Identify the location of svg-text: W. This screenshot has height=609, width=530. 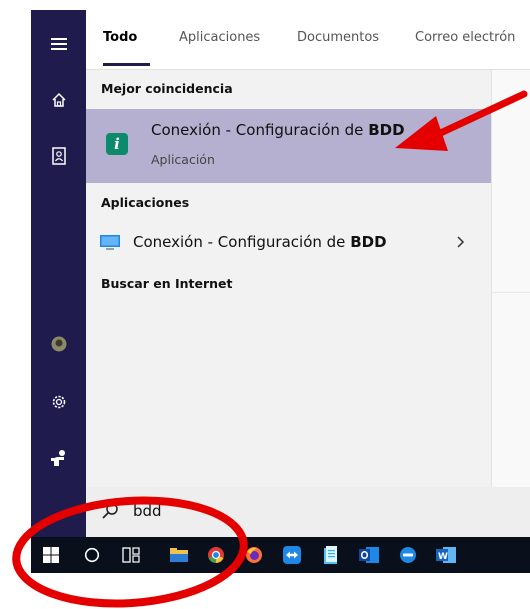
(443, 557).